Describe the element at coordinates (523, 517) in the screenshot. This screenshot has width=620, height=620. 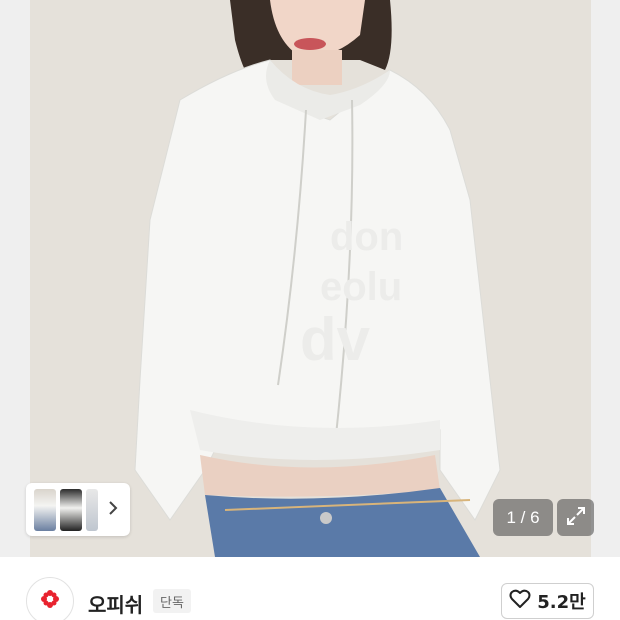
I see `image-counter: 1 / 6` at that location.